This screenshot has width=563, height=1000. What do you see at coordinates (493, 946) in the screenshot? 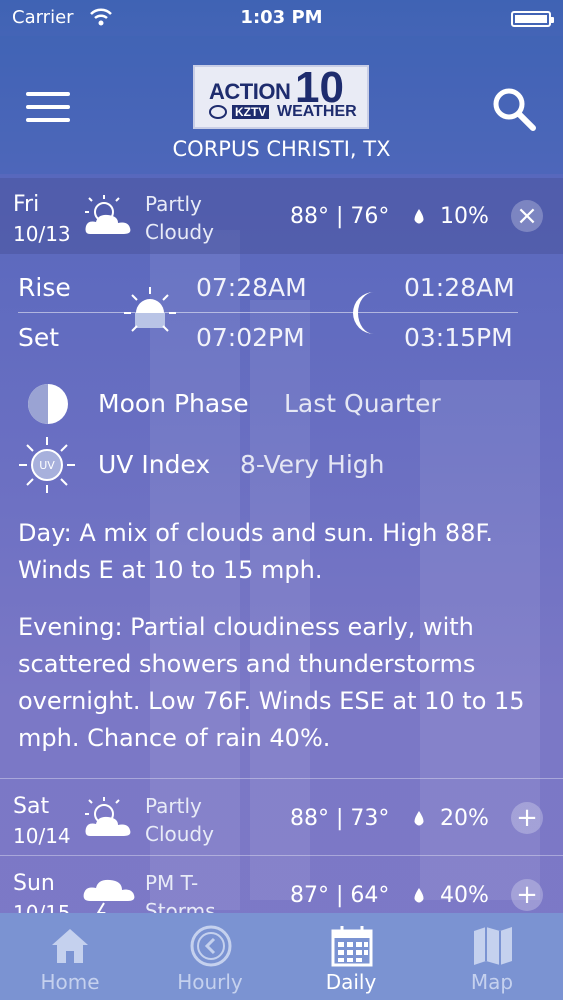
I see `map-icon` at bounding box center [493, 946].